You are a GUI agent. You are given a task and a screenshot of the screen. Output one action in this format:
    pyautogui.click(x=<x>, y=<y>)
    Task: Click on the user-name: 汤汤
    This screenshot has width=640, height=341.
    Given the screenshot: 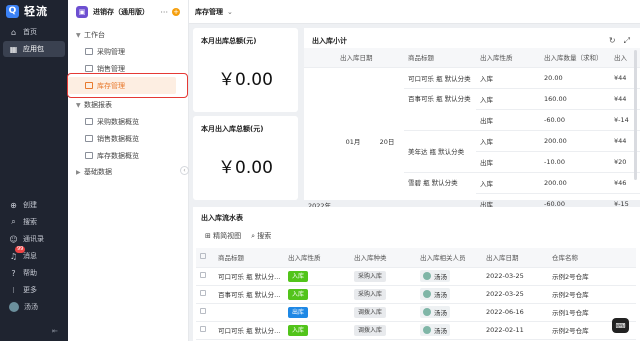 What is the action you would take?
    pyautogui.click(x=31, y=307)
    